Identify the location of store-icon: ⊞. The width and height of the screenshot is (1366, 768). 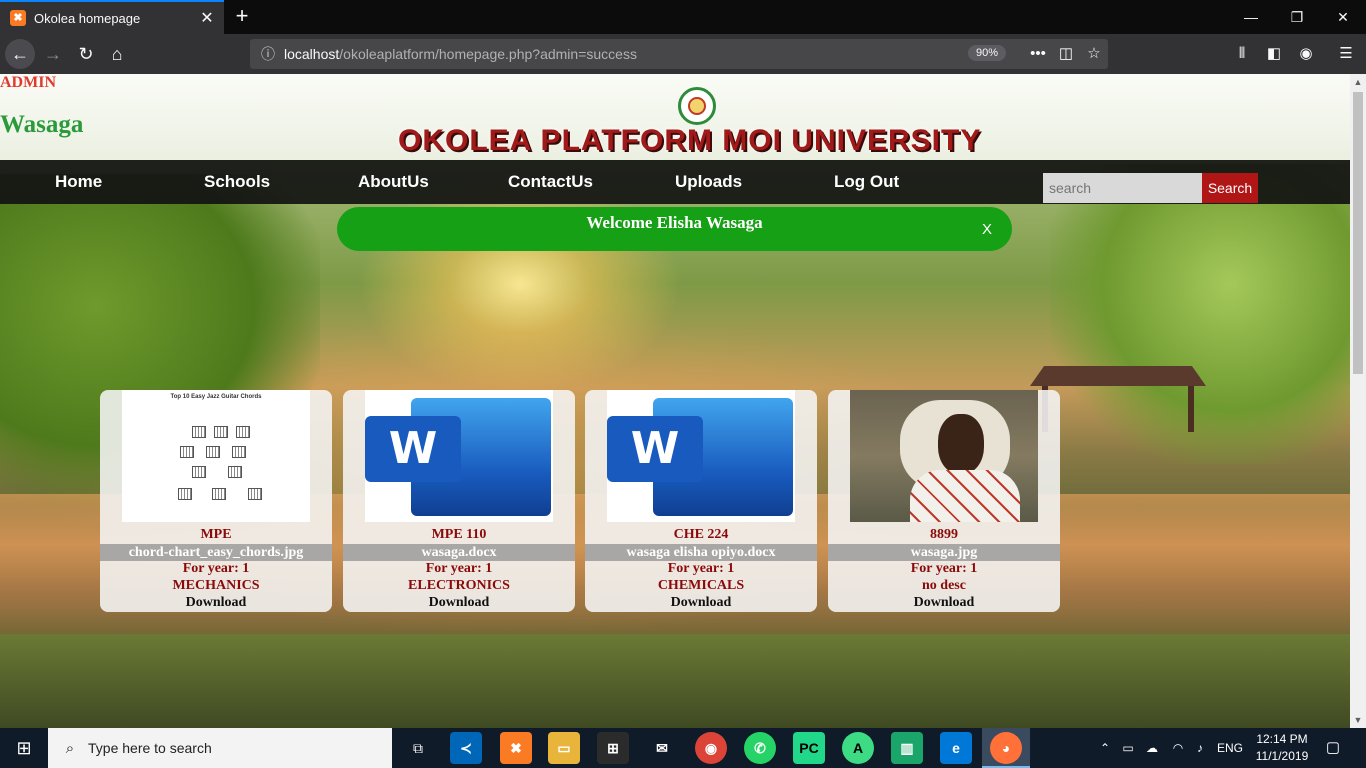
(613, 748).